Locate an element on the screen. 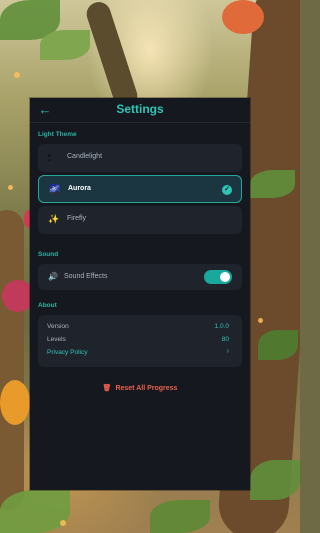 The width and height of the screenshot is (320, 533). branch is located at coordinates (112, 56).